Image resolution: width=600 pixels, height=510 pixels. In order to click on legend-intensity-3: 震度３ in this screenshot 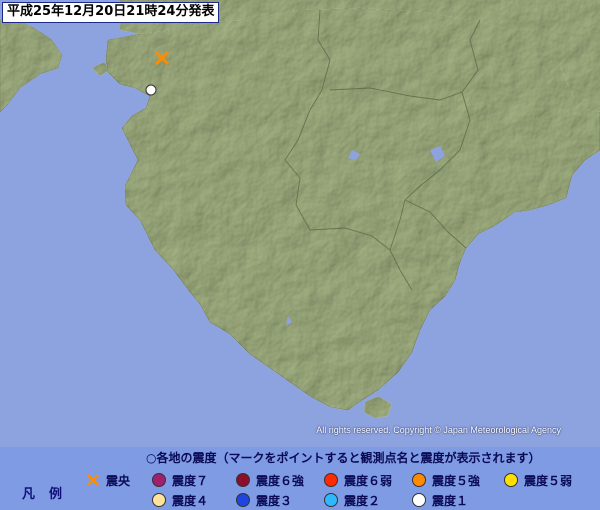, I will do `click(264, 500)`.